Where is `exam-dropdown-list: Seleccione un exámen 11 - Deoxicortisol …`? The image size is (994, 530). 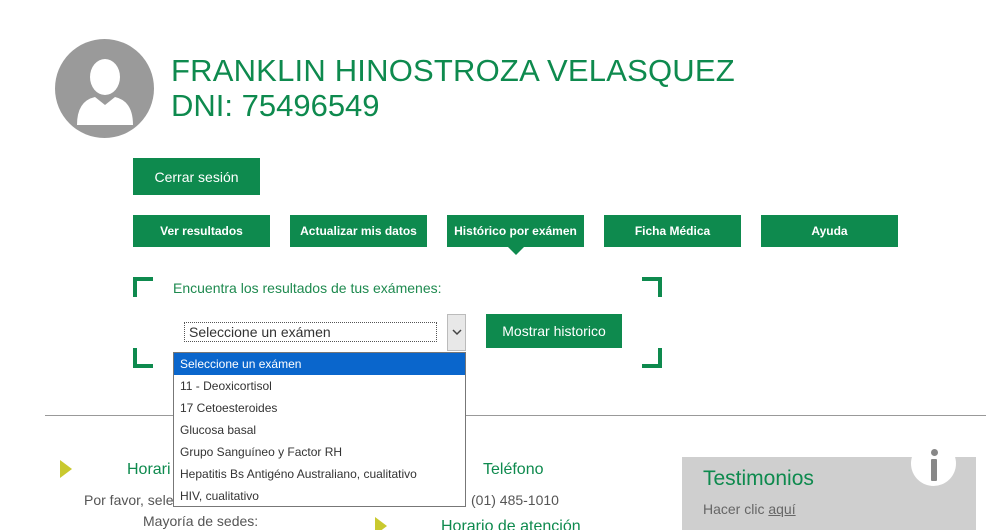 exam-dropdown-list: Seleccione un exámen 11 - Deoxicortisol … is located at coordinates (319, 429).